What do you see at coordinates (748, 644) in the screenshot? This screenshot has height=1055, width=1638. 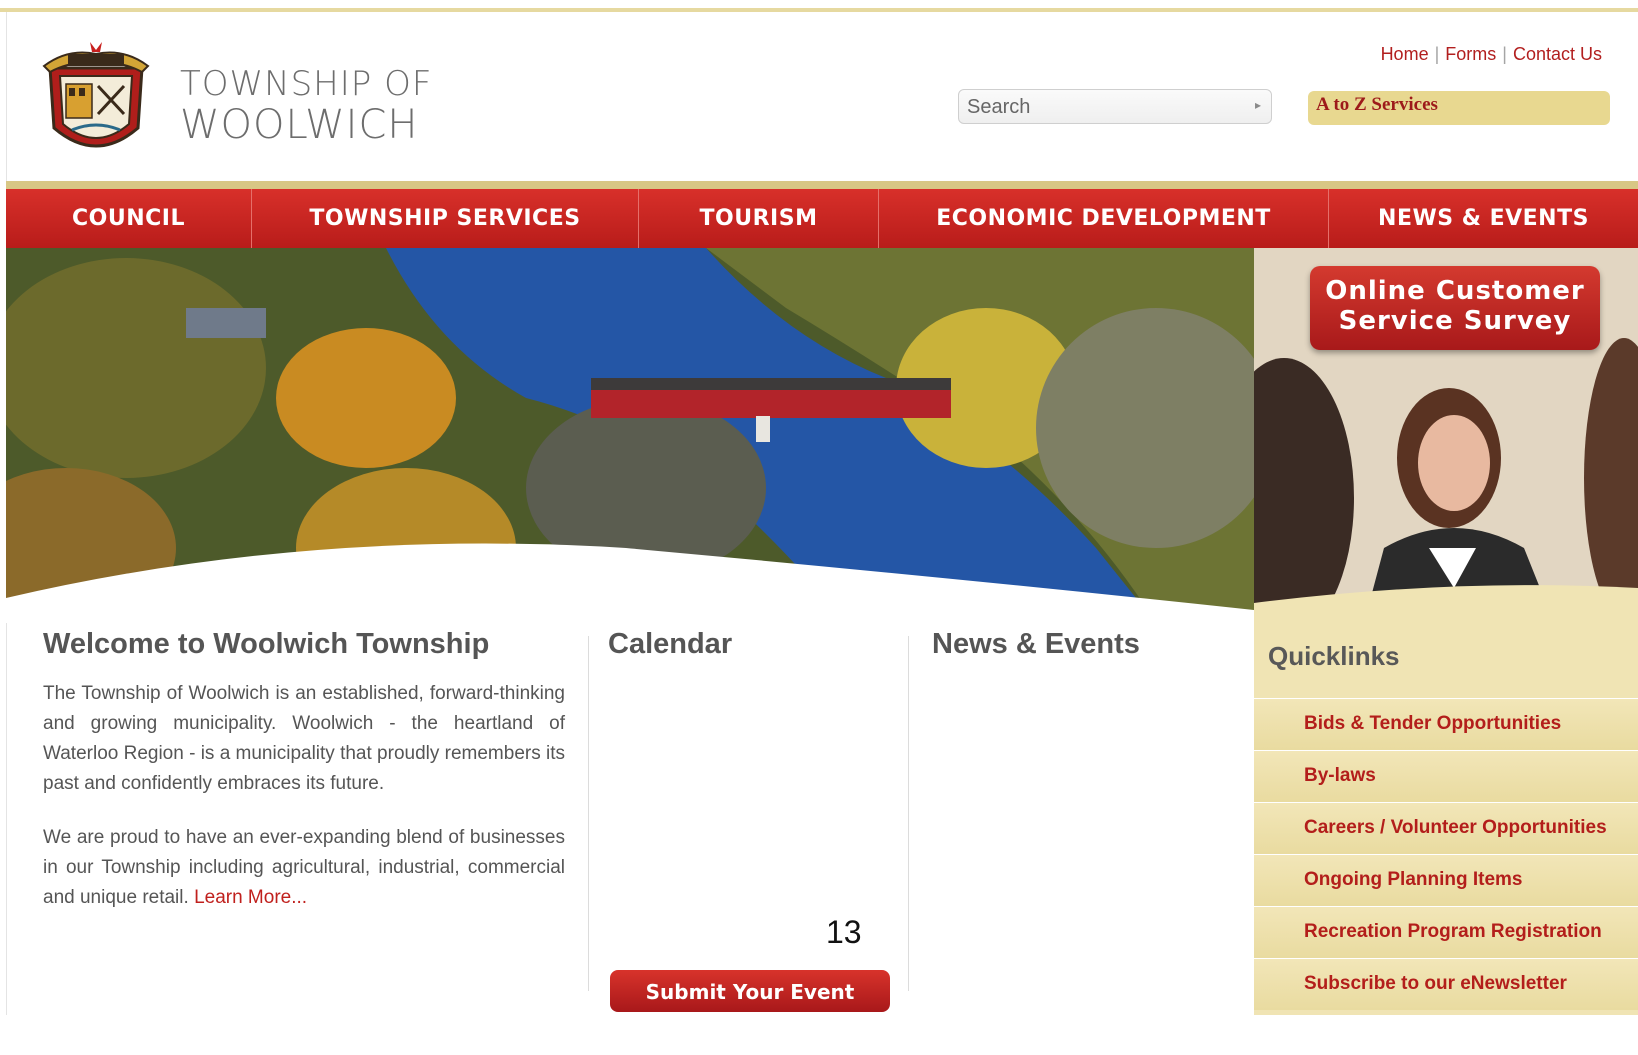 I see `calendar-section: Calendar` at bounding box center [748, 644].